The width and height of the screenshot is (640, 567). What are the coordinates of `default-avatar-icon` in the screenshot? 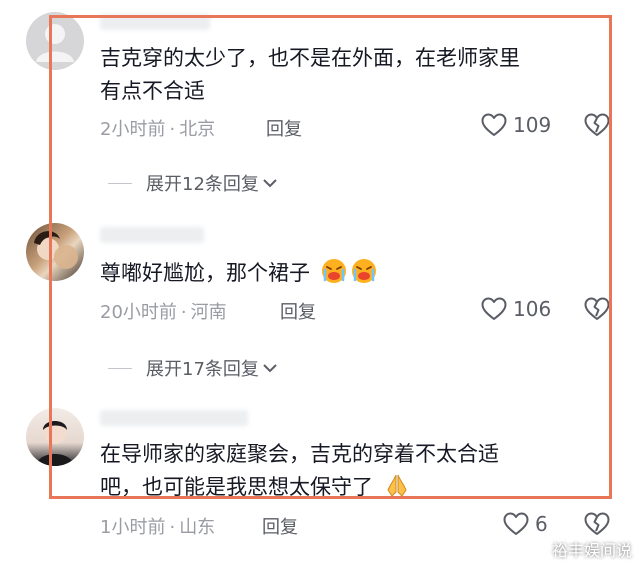 It's located at (55, 43).